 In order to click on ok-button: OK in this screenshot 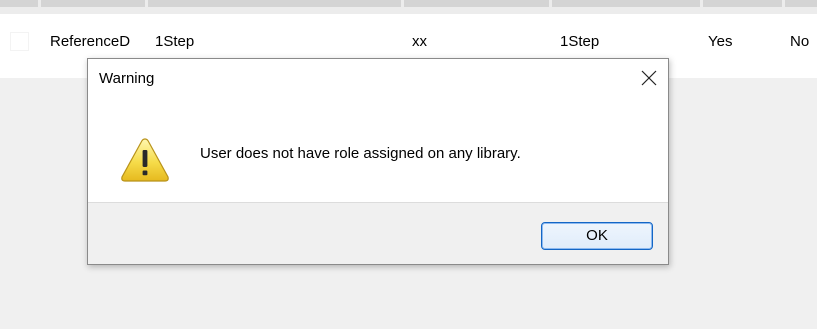, I will do `click(597, 236)`.